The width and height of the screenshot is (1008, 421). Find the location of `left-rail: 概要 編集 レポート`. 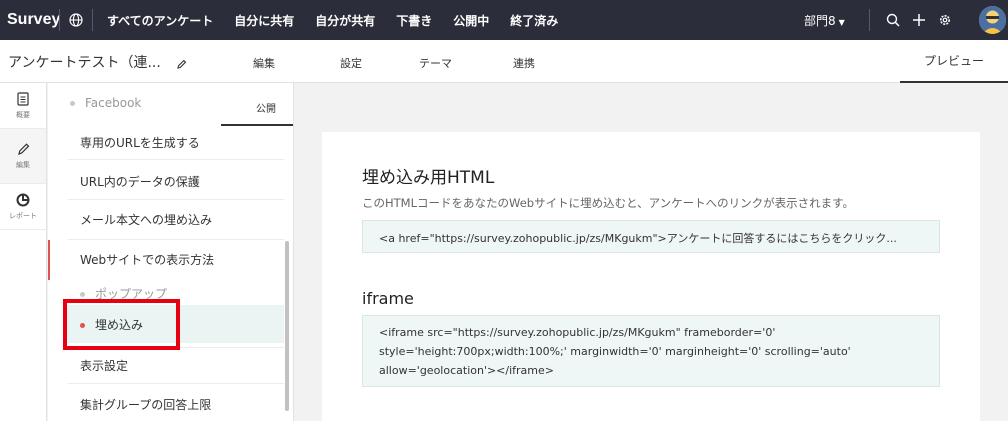

left-rail: 概要 編集 レポート is located at coordinates (23, 252).